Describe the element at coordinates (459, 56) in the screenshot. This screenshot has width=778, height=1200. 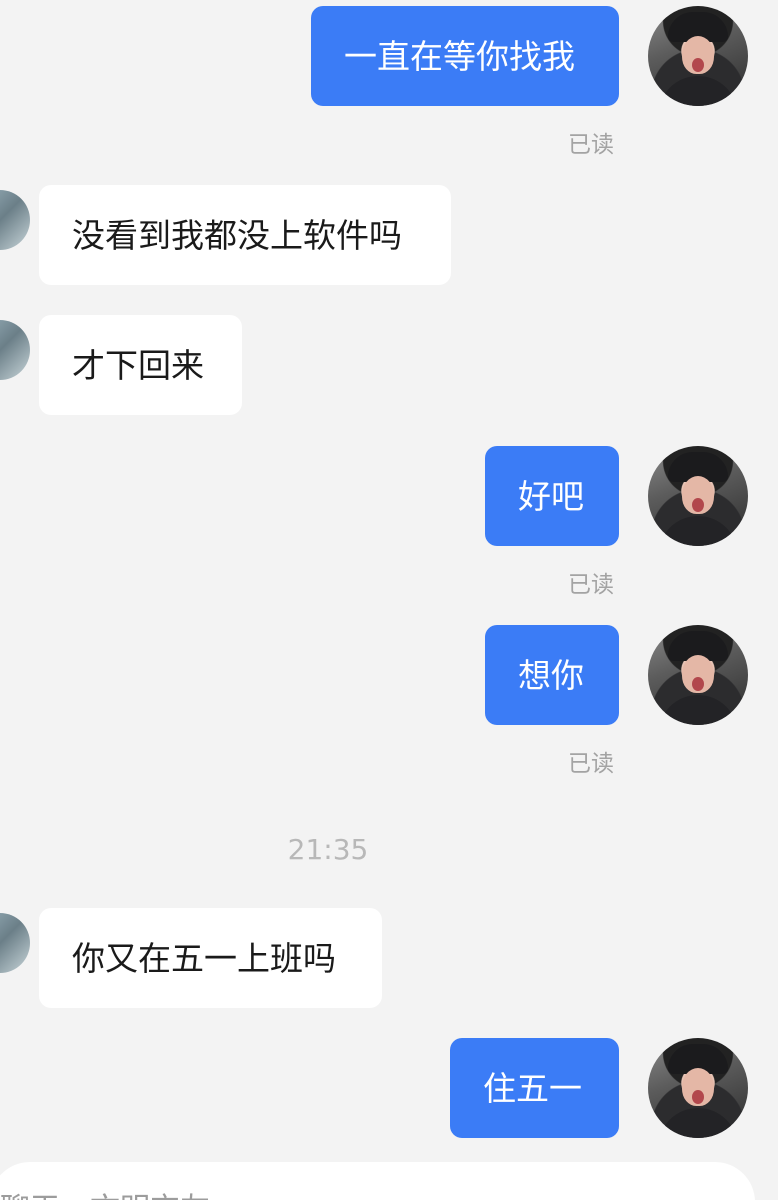
I see `message-text: 一直在等你找我` at that location.